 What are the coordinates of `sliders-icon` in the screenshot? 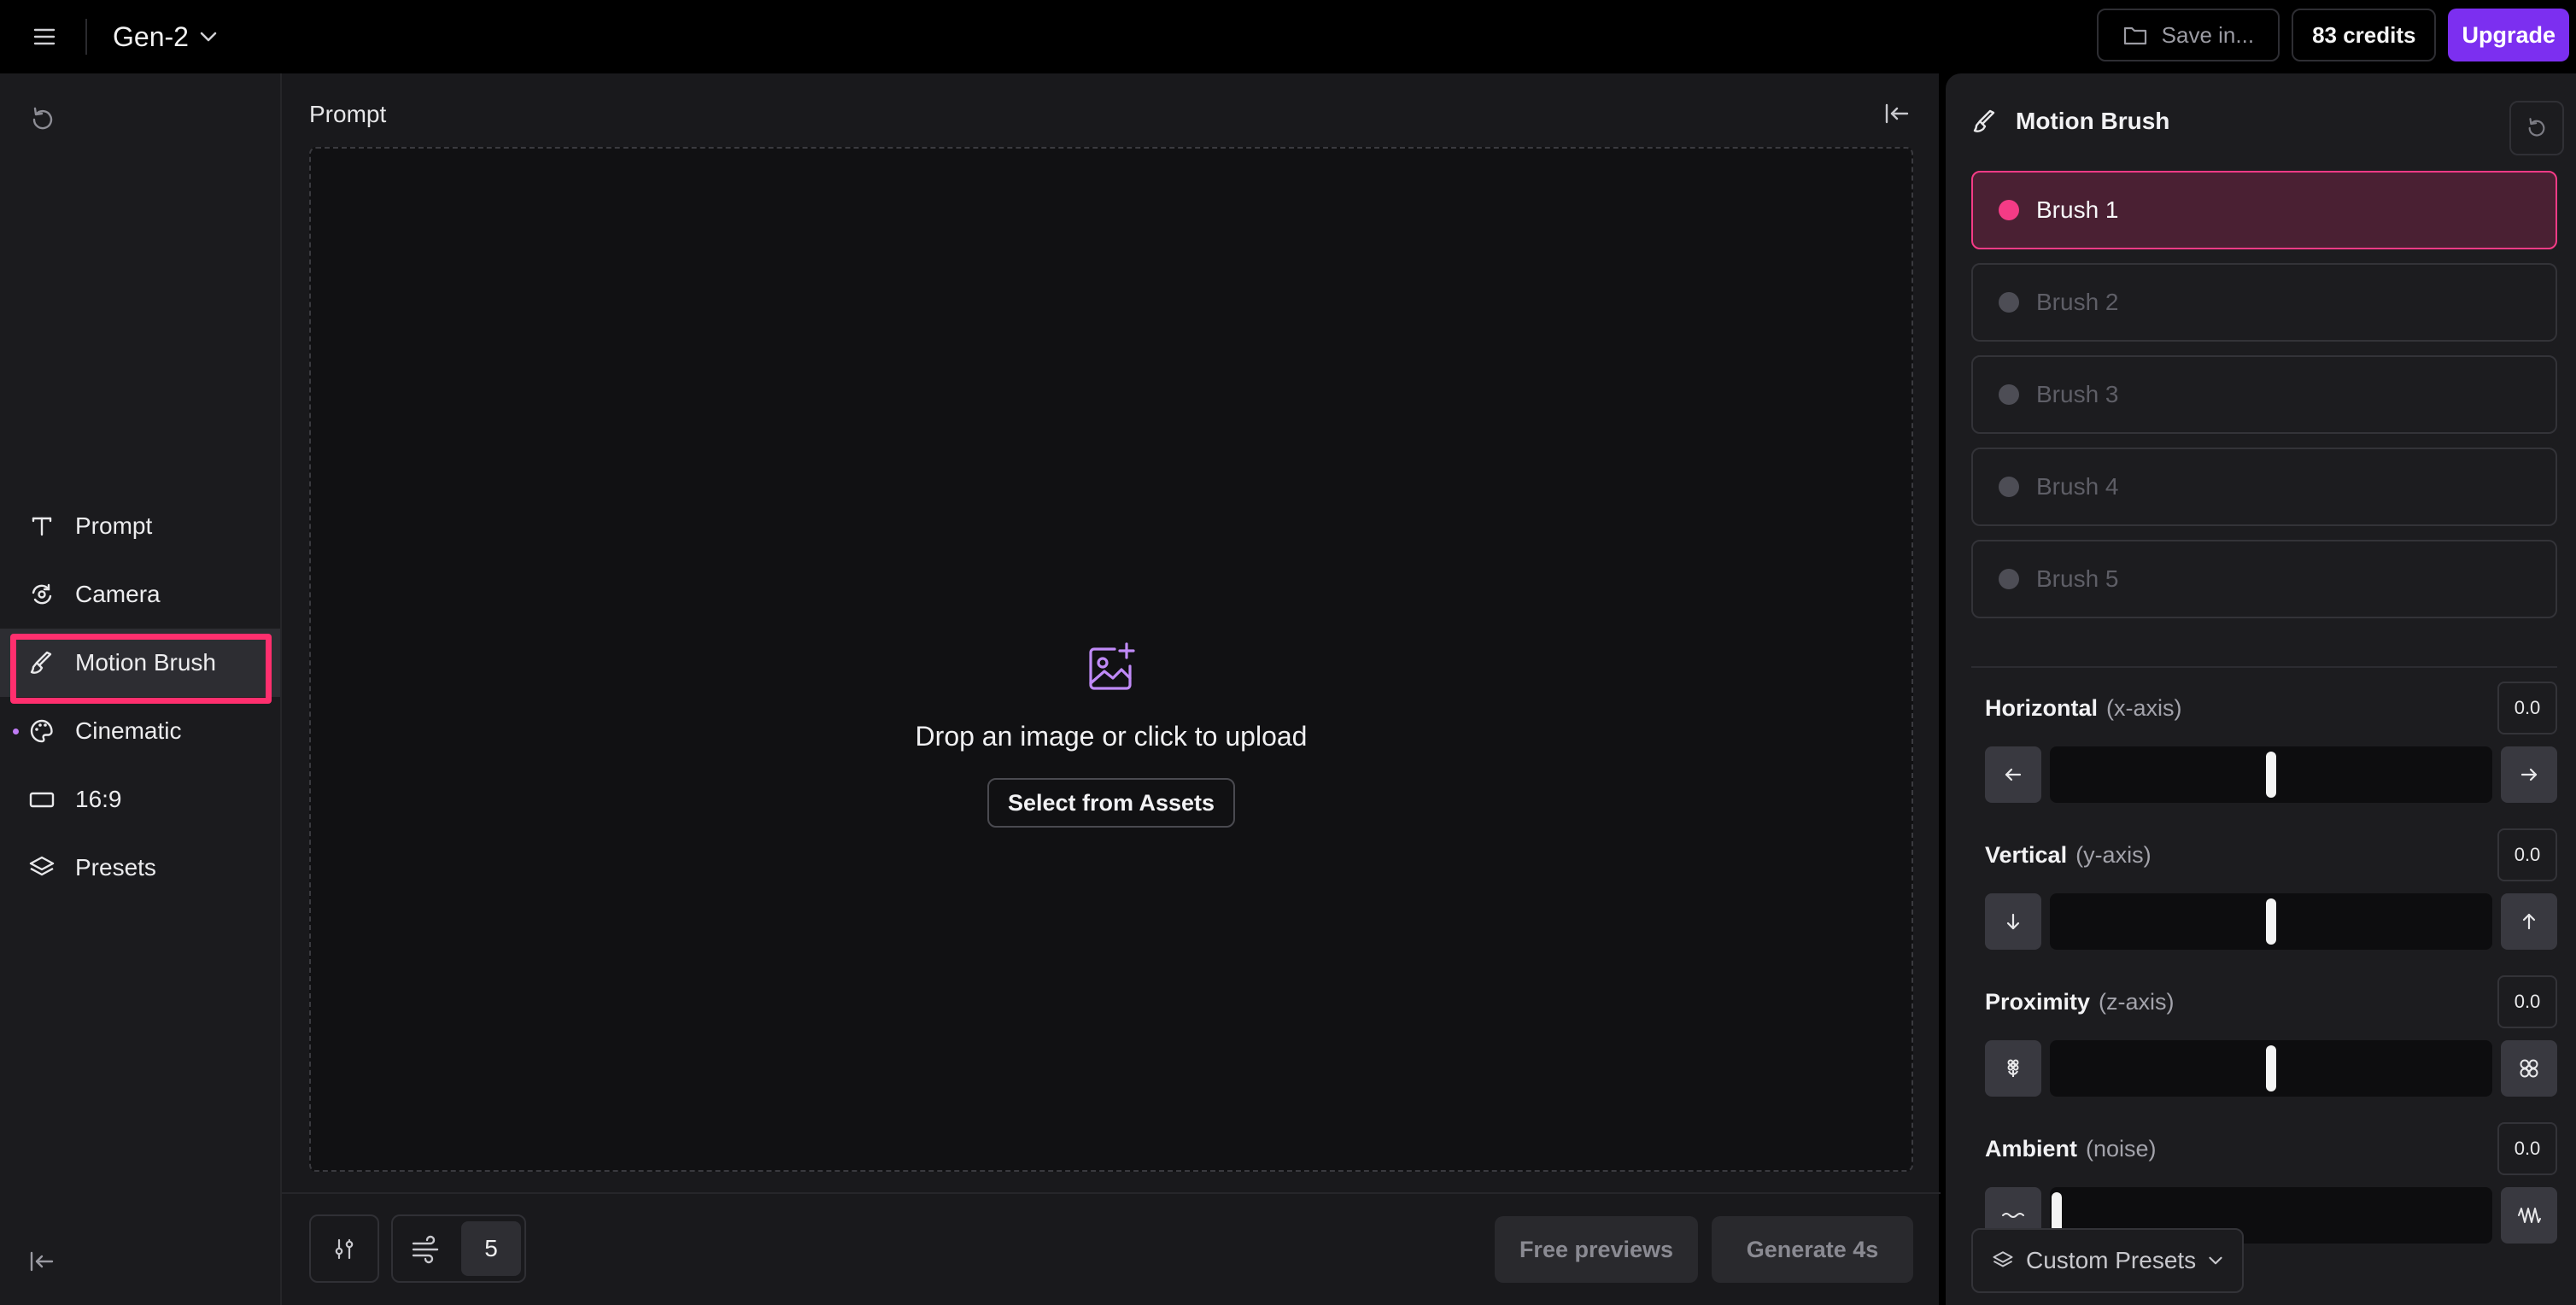 It's located at (344, 1248).